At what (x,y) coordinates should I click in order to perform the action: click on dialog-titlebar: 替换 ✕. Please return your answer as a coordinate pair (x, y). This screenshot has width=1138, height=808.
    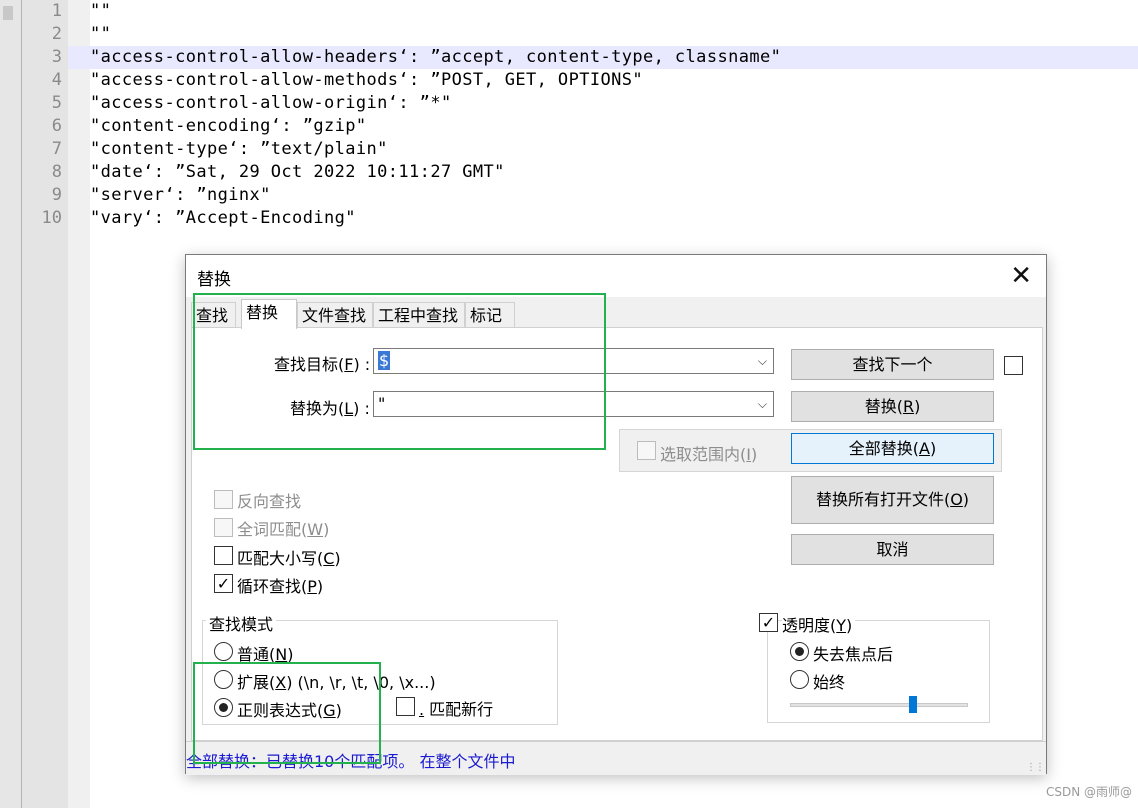
    Looking at the image, I should click on (616, 276).